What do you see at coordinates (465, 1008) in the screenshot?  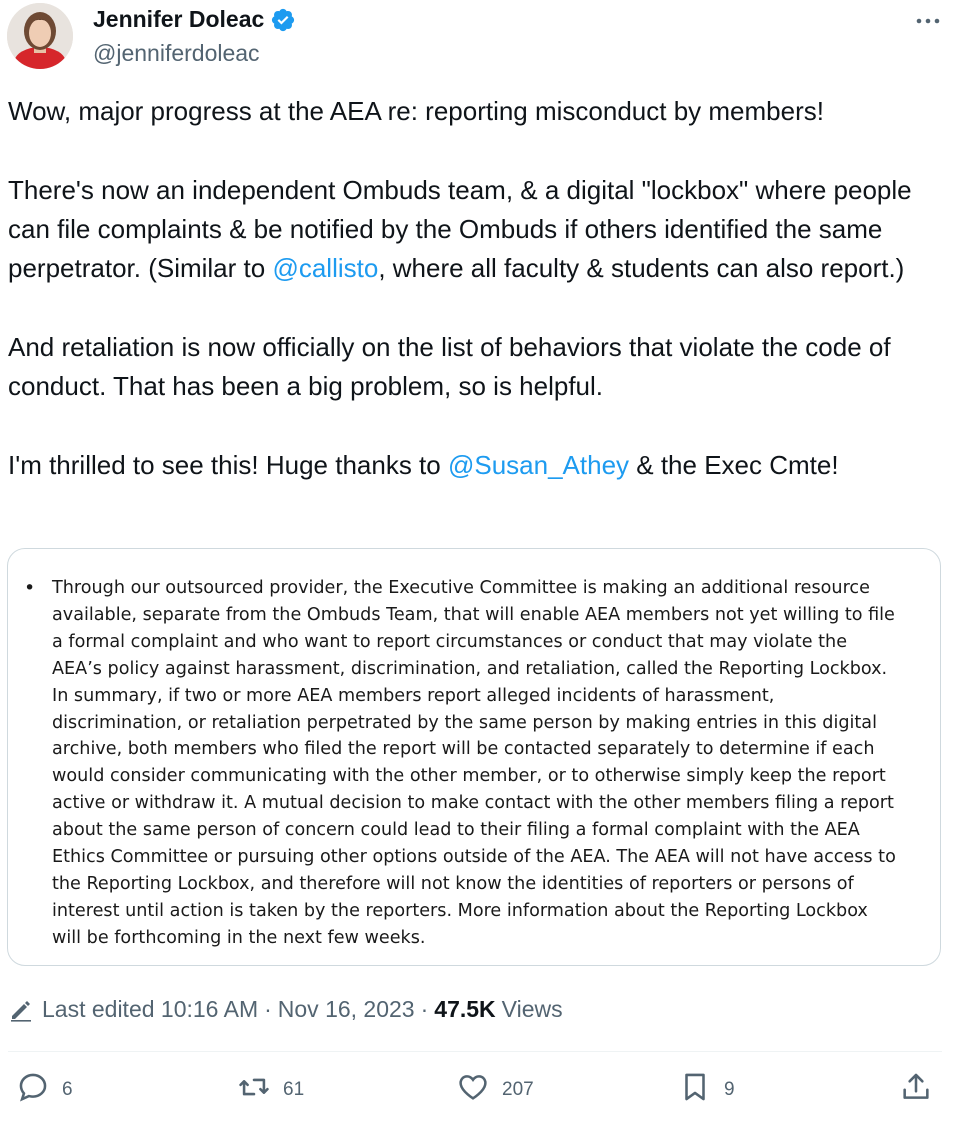 I see `views-count: 47.5K` at bounding box center [465, 1008].